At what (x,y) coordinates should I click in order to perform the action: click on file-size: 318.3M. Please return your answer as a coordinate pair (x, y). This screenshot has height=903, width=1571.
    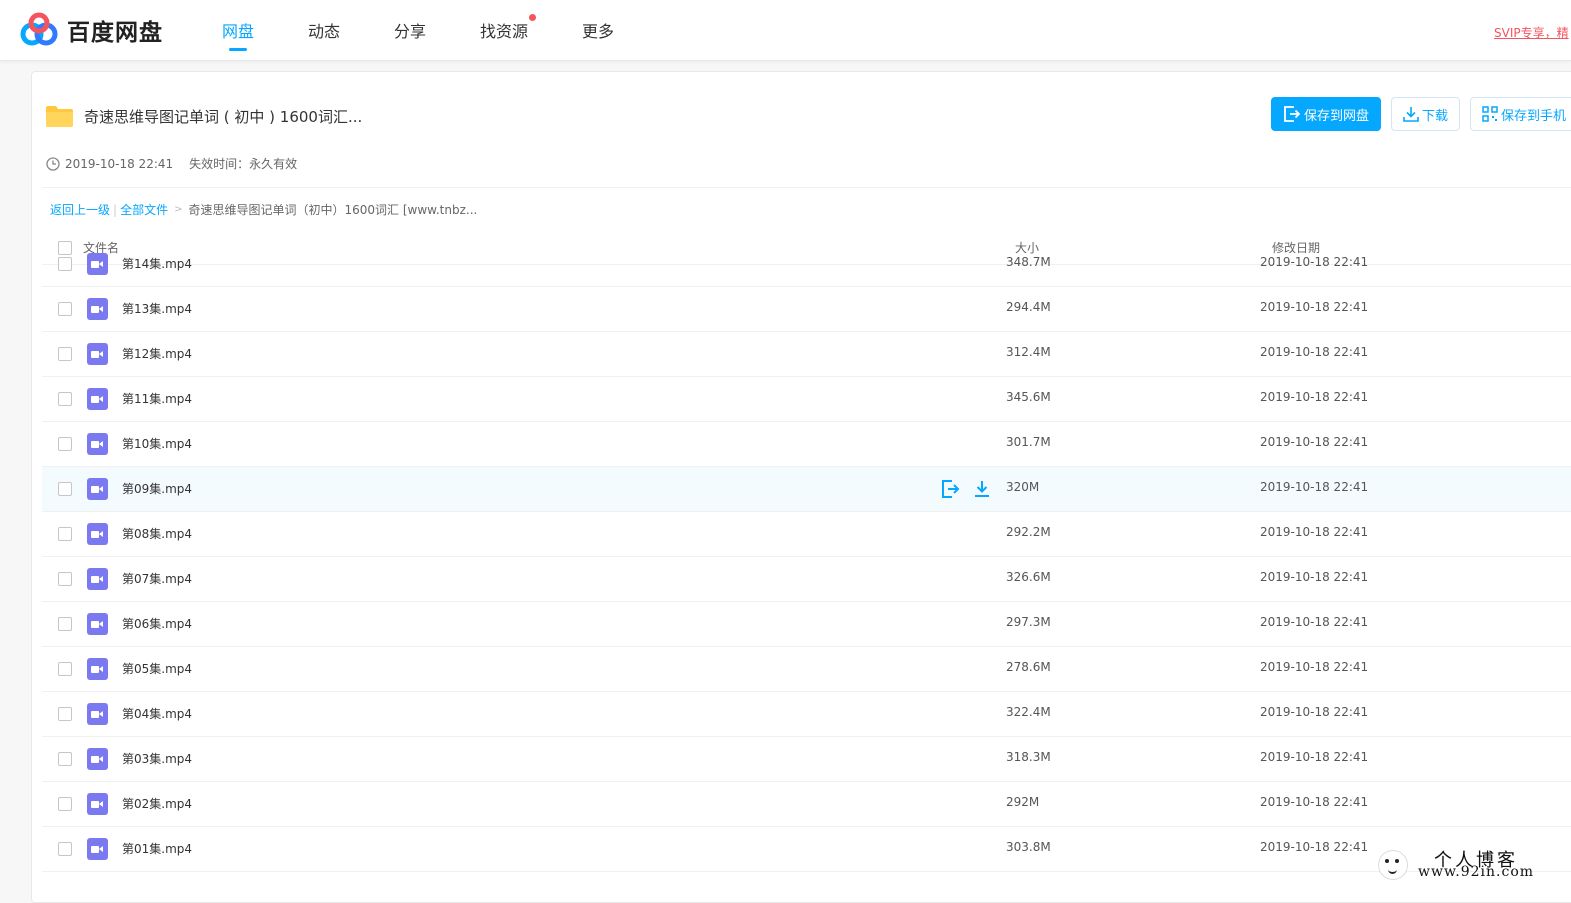
    Looking at the image, I should click on (1028, 757).